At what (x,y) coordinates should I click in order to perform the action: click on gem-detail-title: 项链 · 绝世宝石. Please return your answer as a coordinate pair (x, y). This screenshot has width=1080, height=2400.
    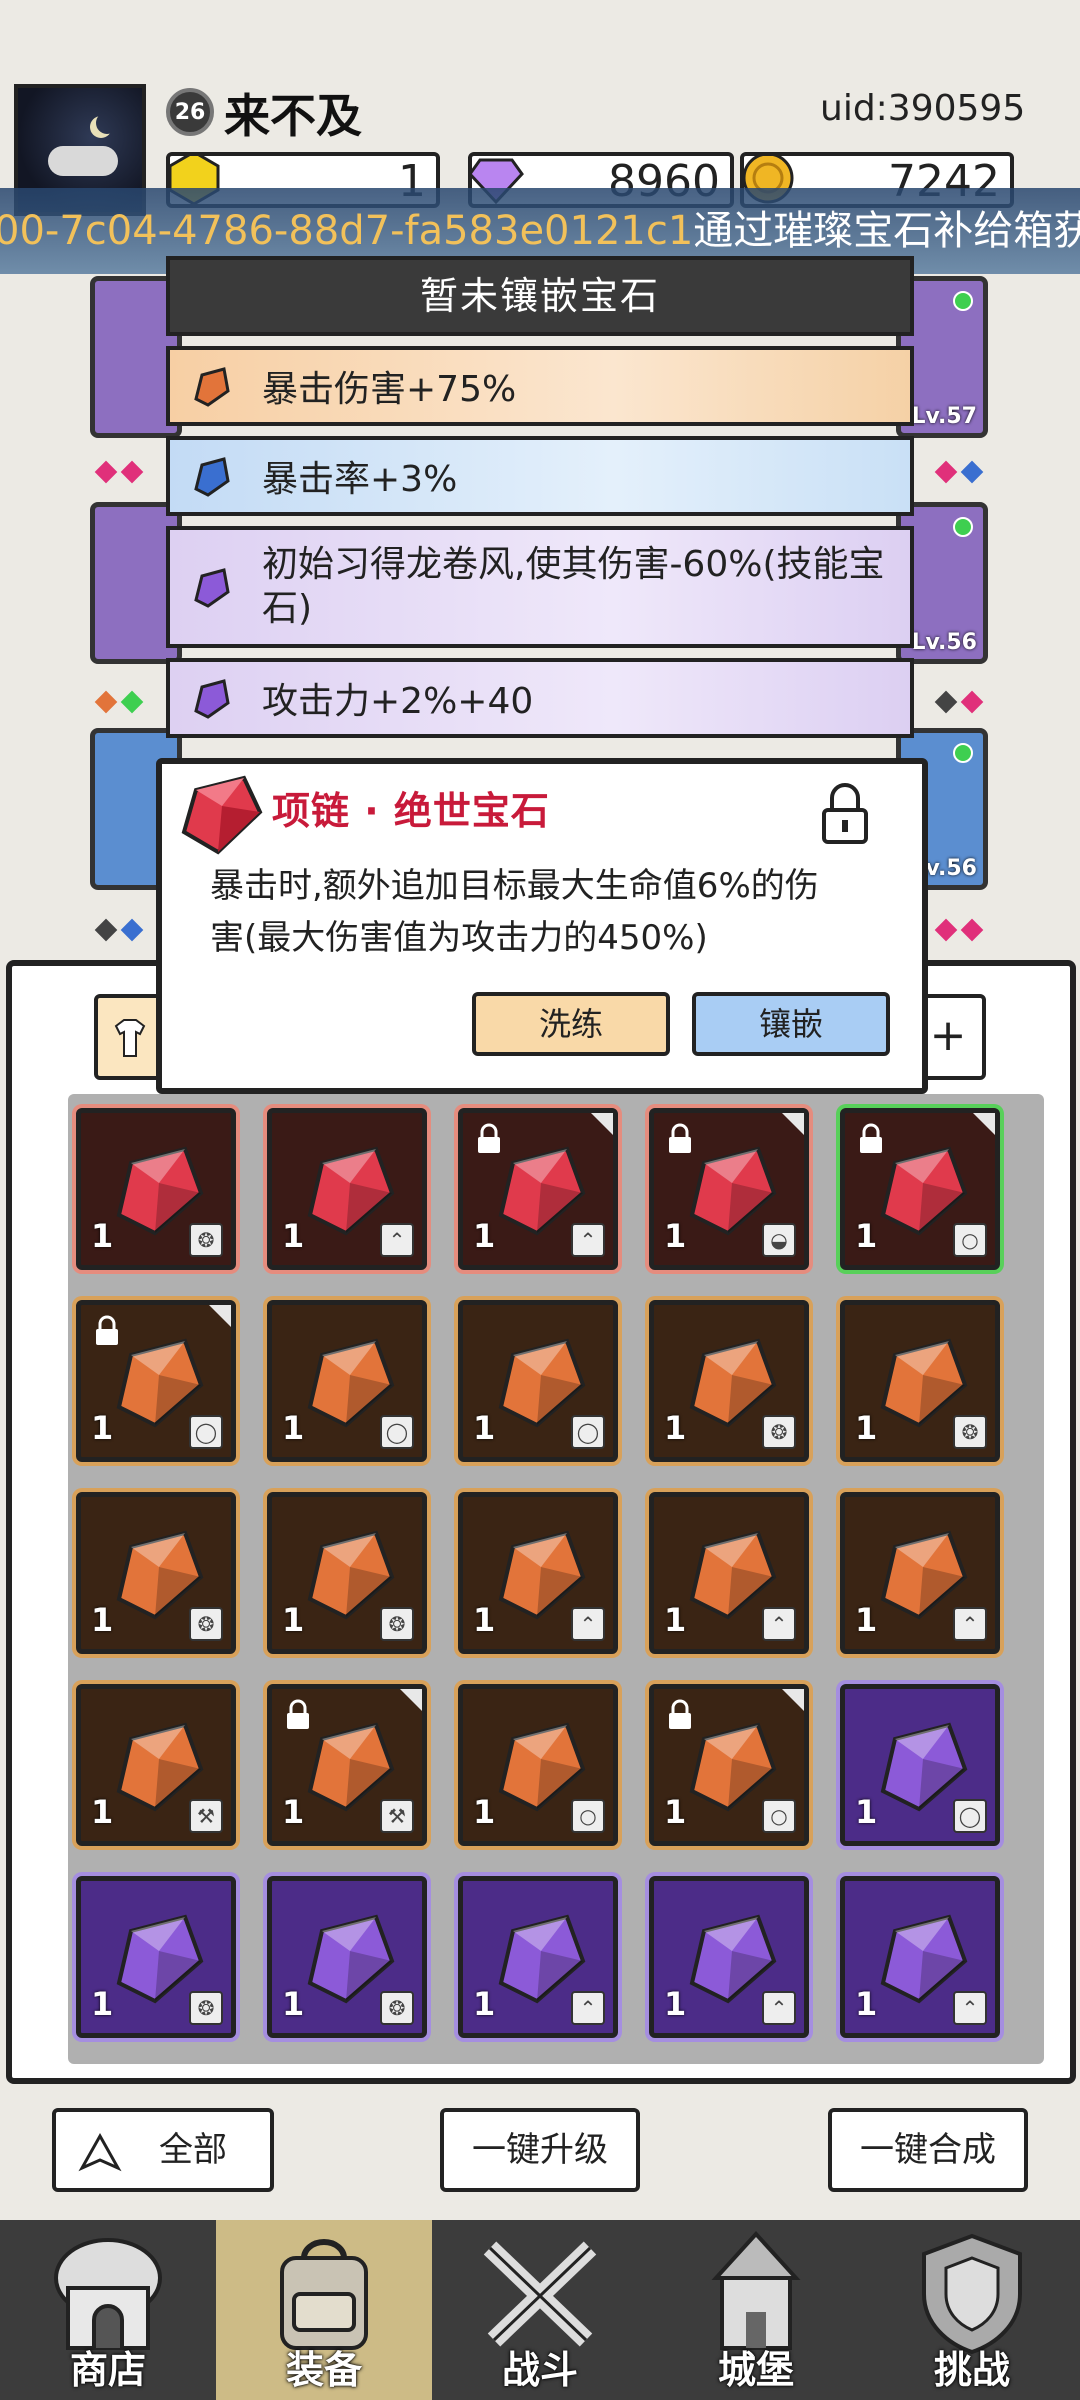
    Looking at the image, I should click on (411, 811).